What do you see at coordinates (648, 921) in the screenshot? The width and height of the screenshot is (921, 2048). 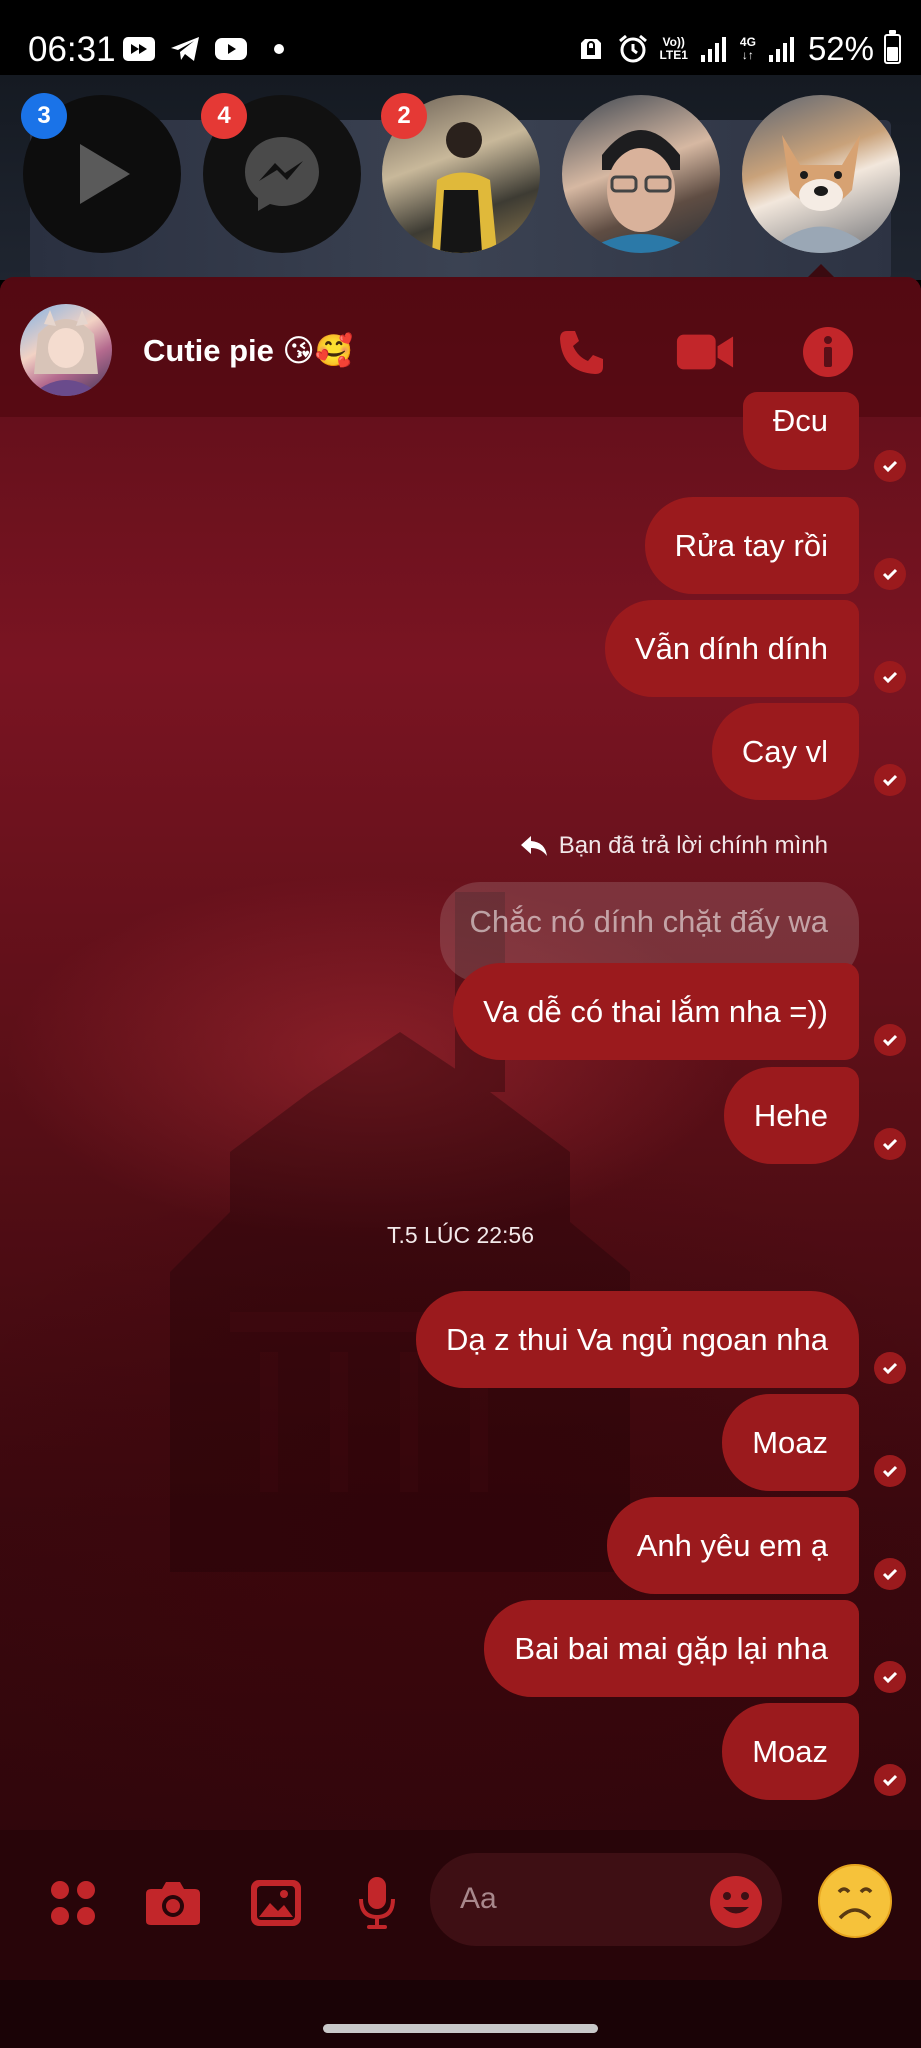 I see `quoted-message-text: Chắc nó dính chặt đấy wa` at bounding box center [648, 921].